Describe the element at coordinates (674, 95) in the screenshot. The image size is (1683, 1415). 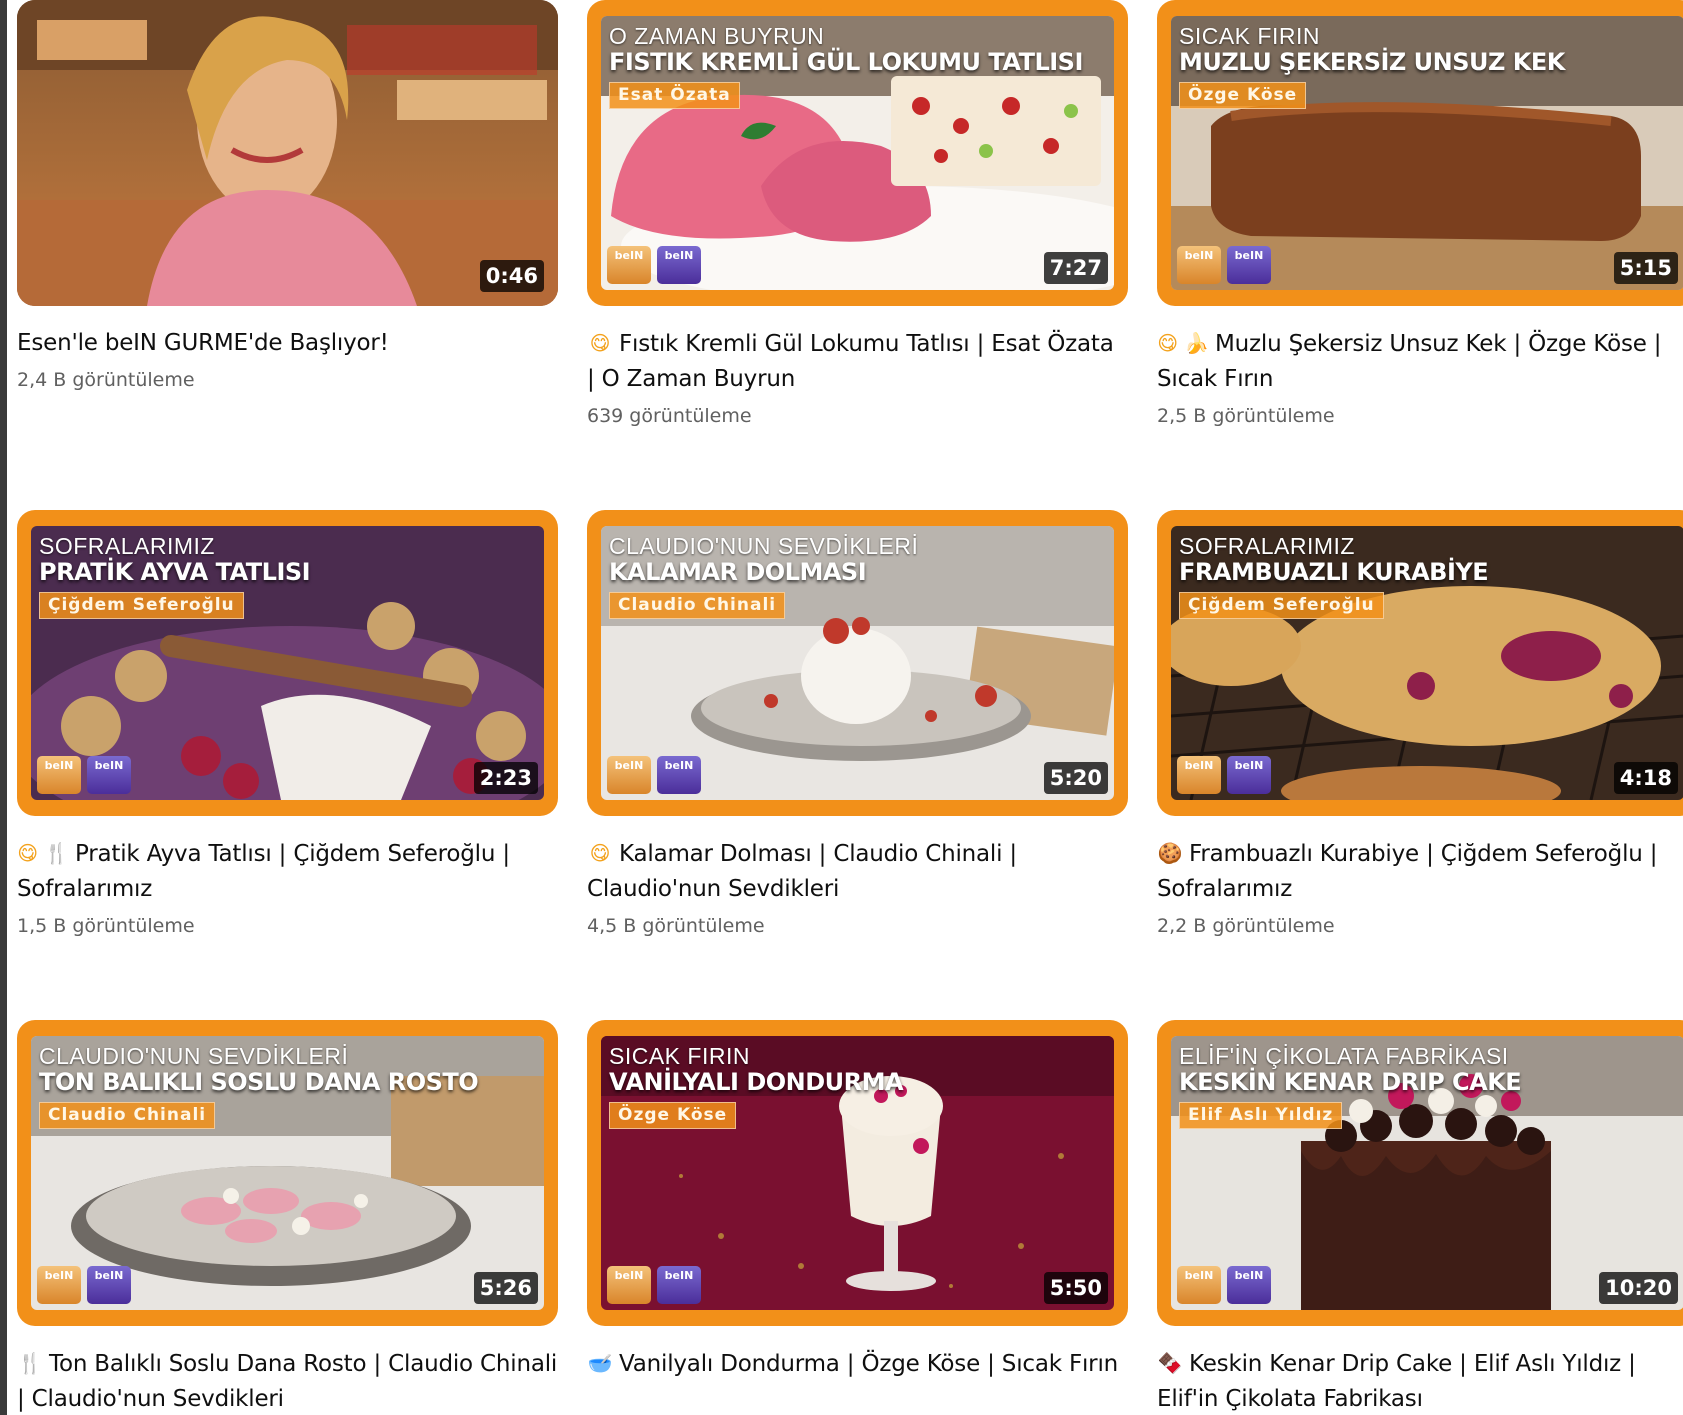
I see `thumbnail-host: Esat Özata` at that location.